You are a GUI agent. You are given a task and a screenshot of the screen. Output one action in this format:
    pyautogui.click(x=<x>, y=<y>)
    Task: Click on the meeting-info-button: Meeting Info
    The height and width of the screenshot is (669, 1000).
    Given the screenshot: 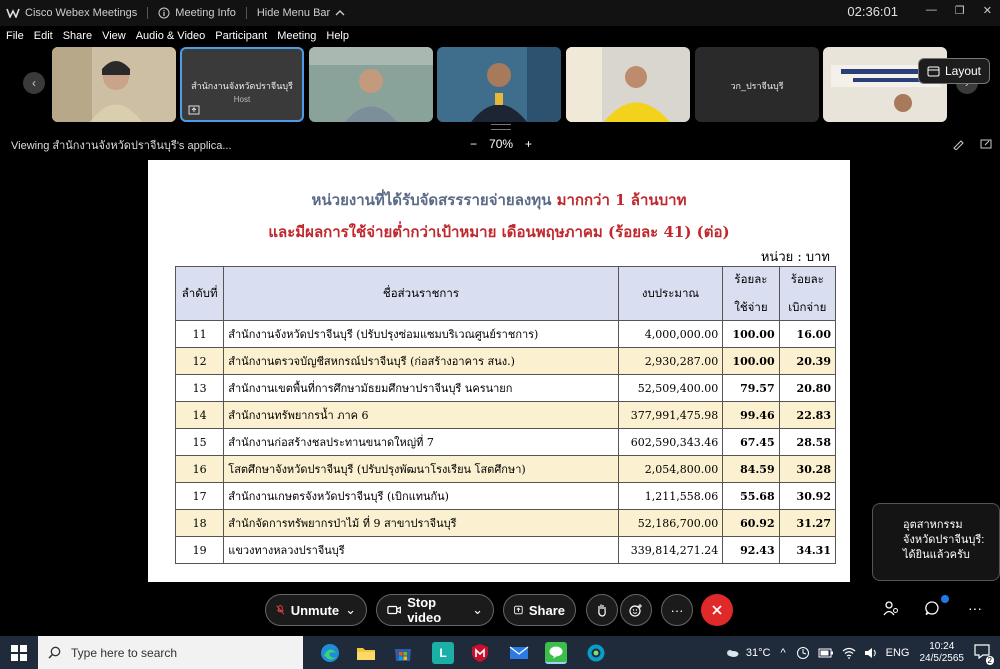 What is the action you would take?
    pyautogui.click(x=197, y=13)
    